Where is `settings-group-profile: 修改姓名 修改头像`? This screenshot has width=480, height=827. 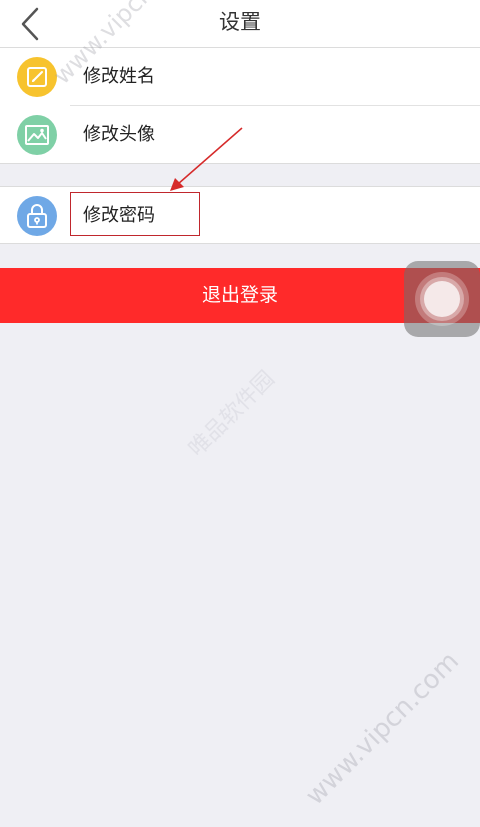
settings-group-profile: 修改姓名 修改头像 is located at coordinates (240, 106).